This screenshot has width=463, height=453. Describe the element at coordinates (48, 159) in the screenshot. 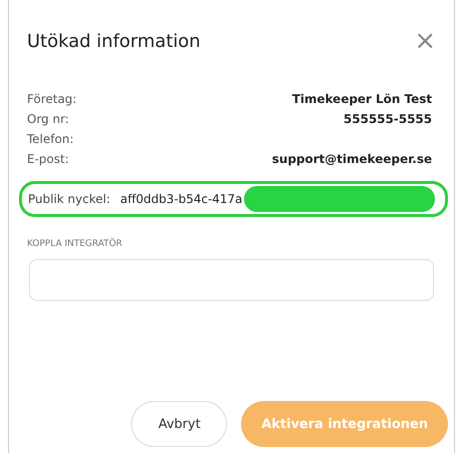

I see `detail-label: E-post:` at that location.